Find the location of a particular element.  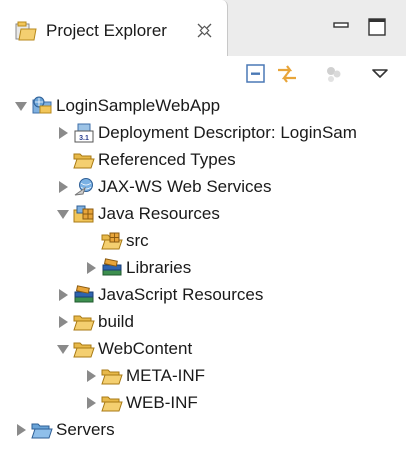

java-resources-icon is located at coordinates (84, 214).